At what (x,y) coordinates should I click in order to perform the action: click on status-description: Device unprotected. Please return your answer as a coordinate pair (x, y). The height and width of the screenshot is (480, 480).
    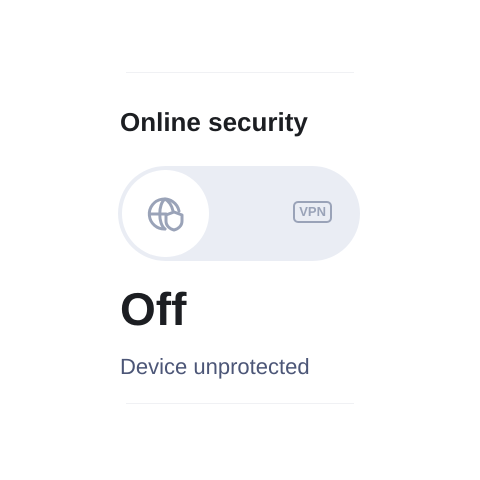
    Looking at the image, I should click on (215, 367).